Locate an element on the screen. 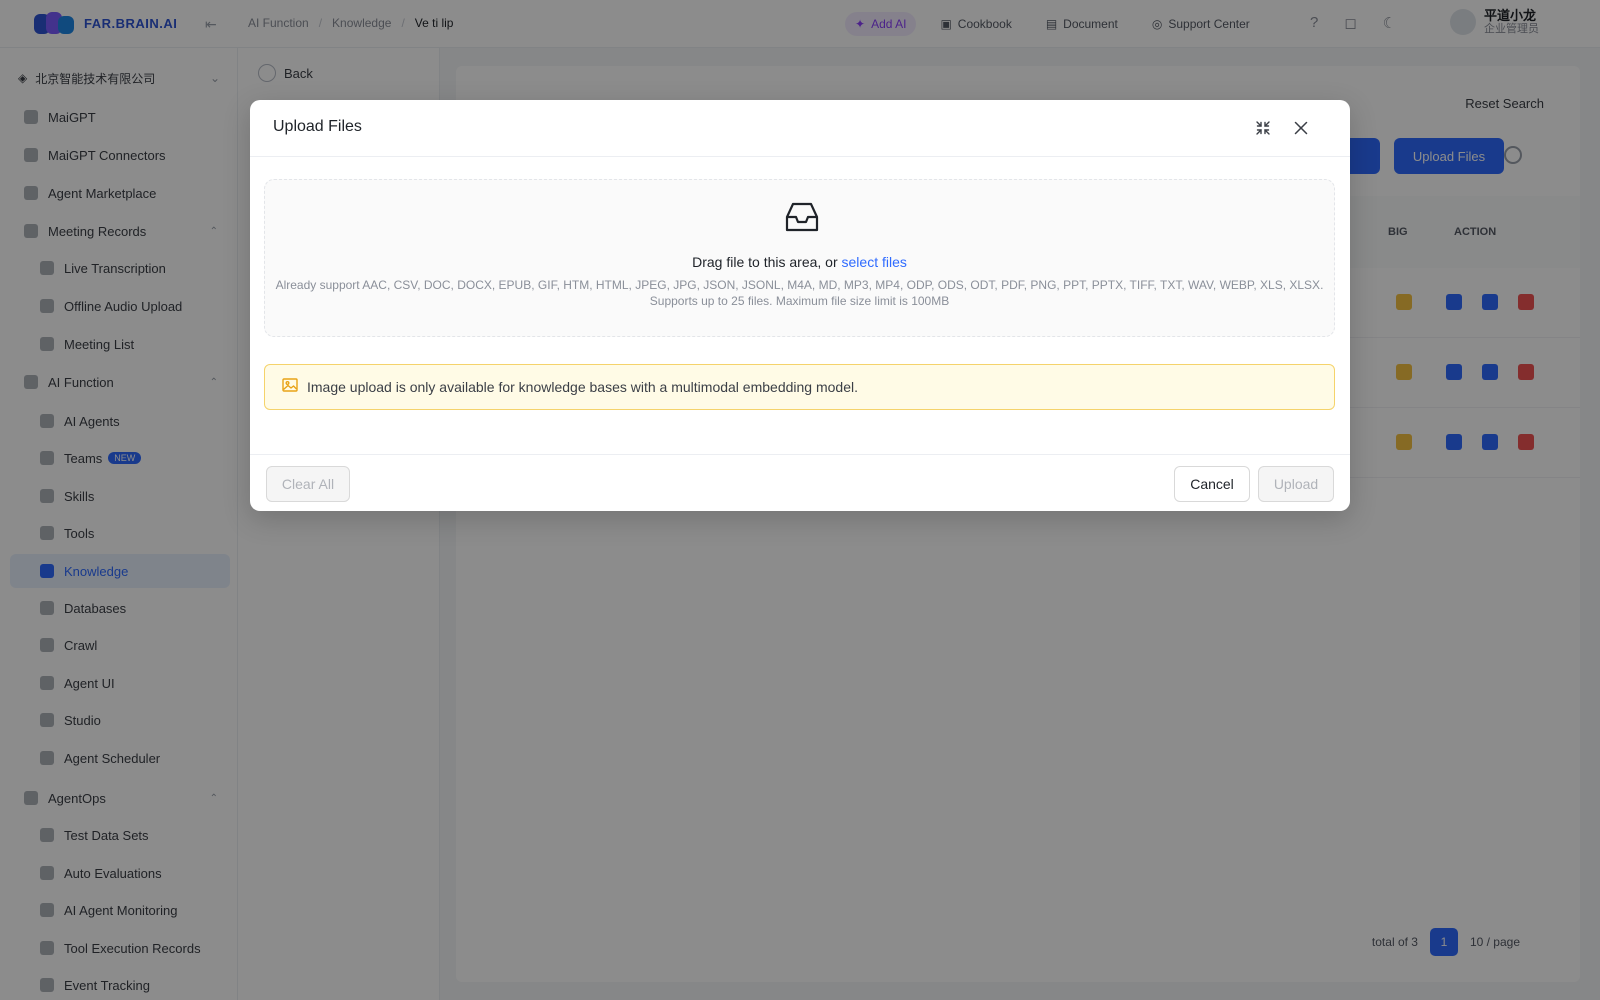 This screenshot has height=1000, width=1600. upload-button: Upload is located at coordinates (1296, 484).